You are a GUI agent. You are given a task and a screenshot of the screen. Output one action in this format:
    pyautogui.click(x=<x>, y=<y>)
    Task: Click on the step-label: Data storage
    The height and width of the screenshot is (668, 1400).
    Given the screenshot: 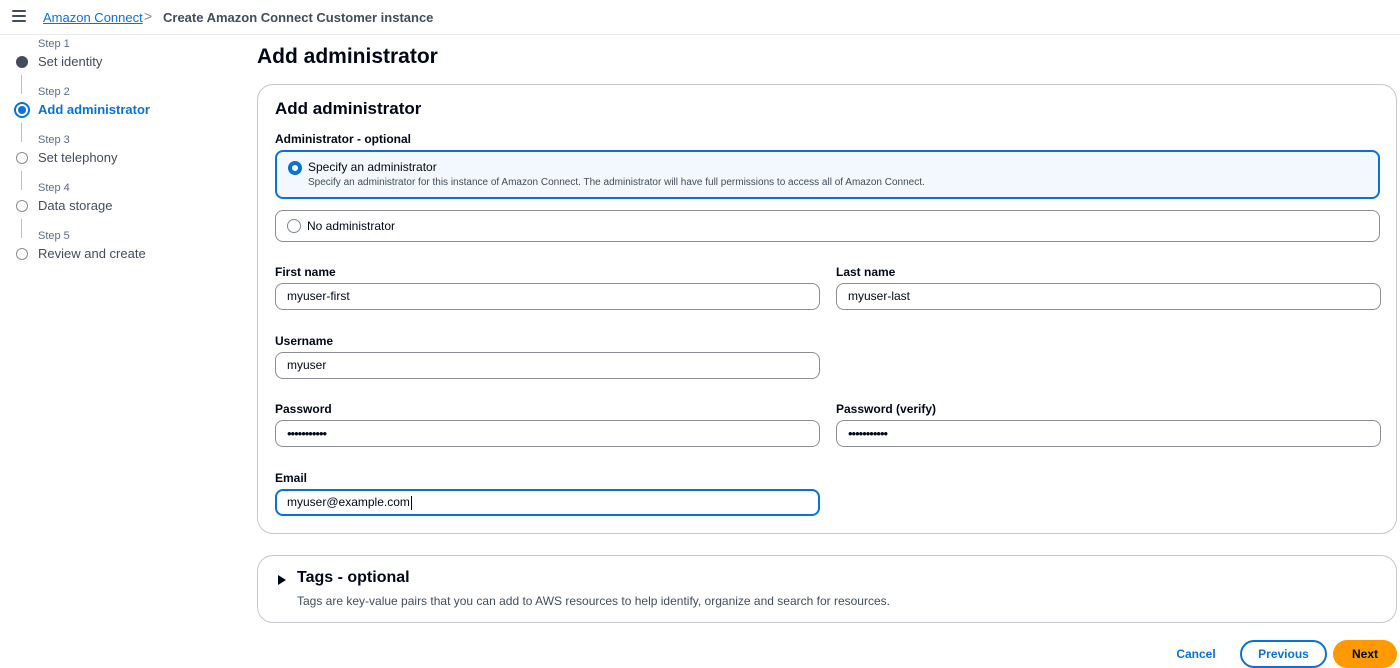 What is the action you would take?
    pyautogui.click(x=75, y=205)
    